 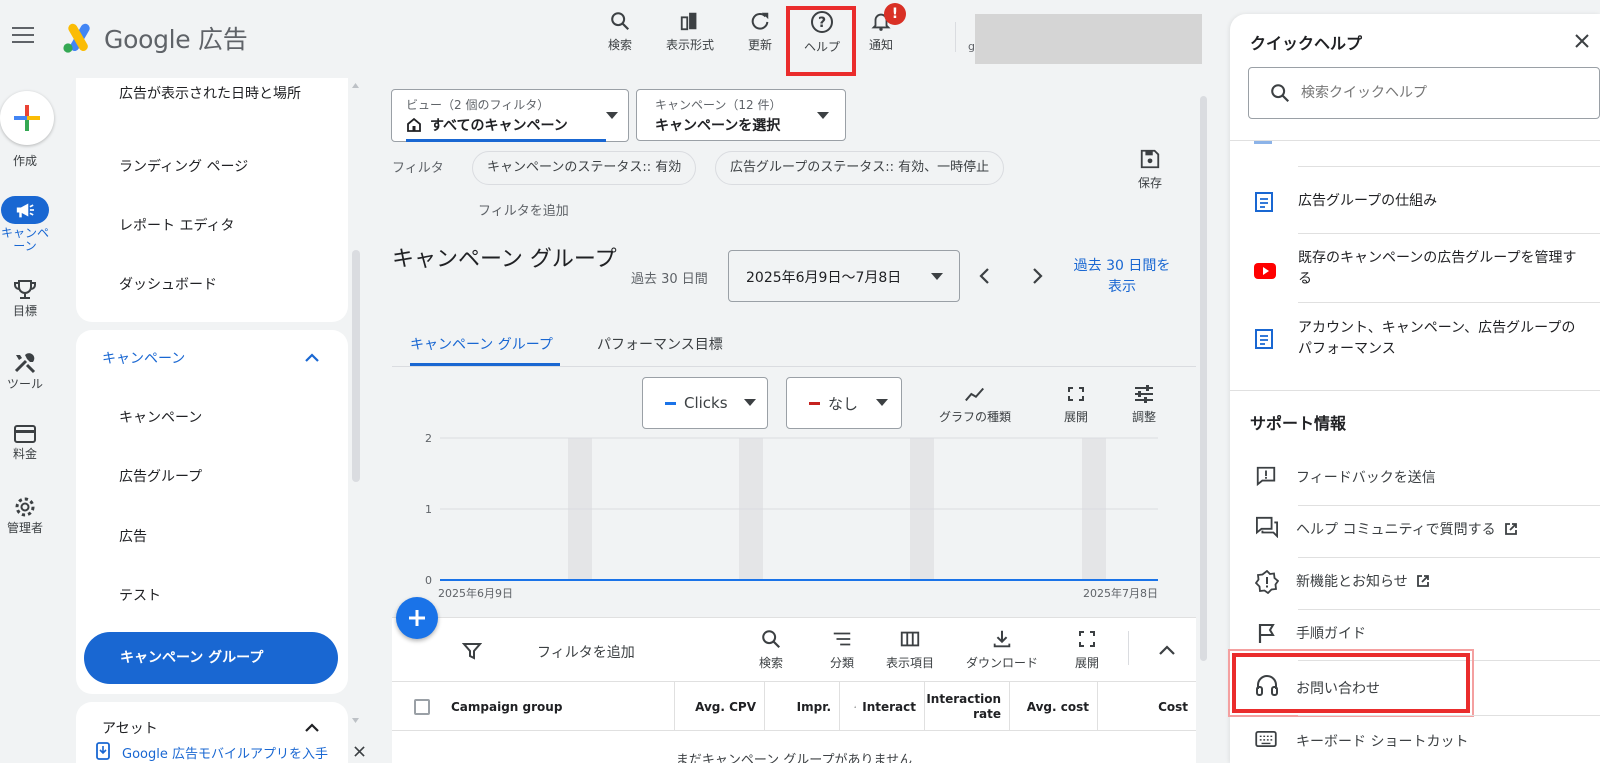 What do you see at coordinates (225, 754) in the screenshot?
I see `mobile-app-text: Google 広告モバイルアプリを入手` at bounding box center [225, 754].